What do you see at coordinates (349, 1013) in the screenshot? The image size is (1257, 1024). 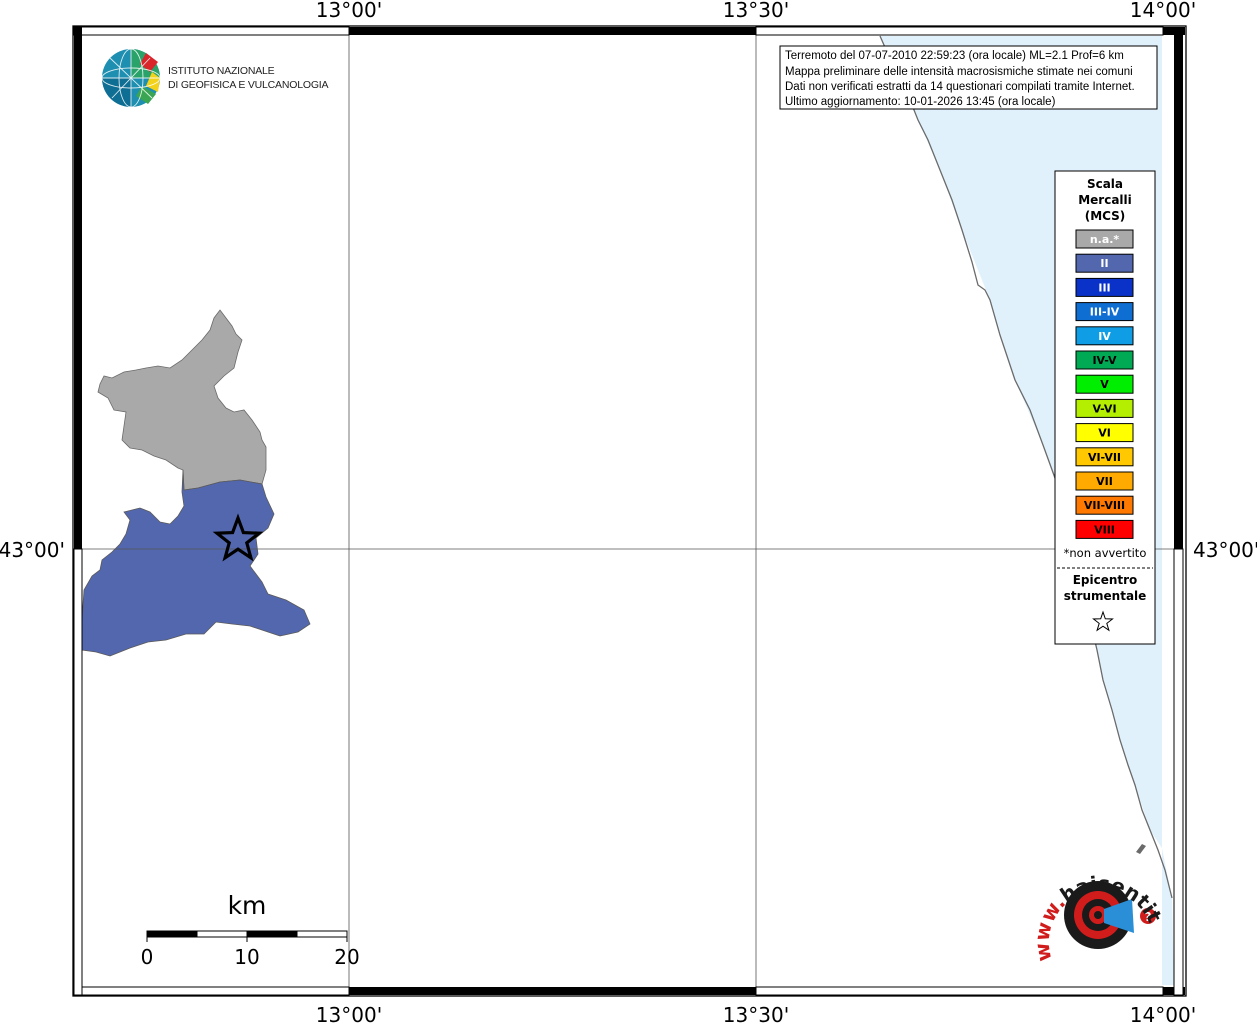 I see `tick-lon-bottom-1: 13°00'` at bounding box center [349, 1013].